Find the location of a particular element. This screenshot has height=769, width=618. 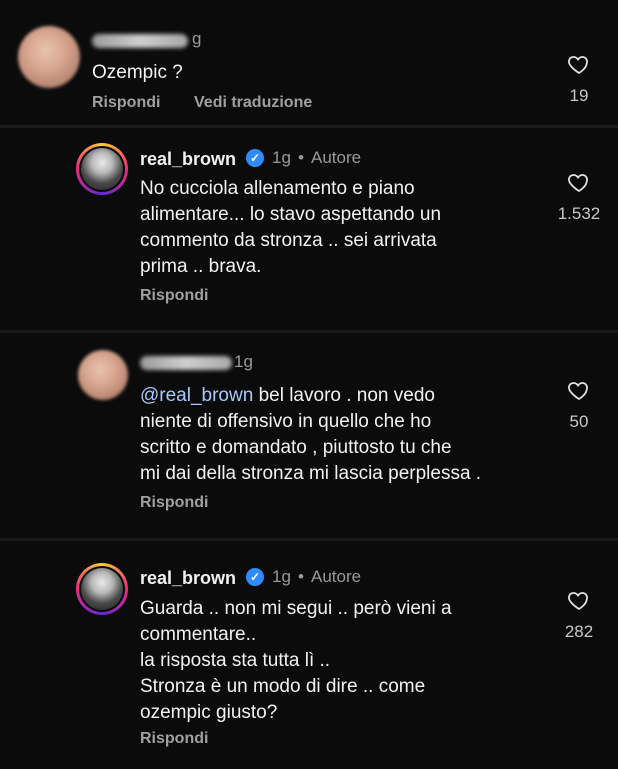

comment-text: Ozempic ? is located at coordinates (137, 72).